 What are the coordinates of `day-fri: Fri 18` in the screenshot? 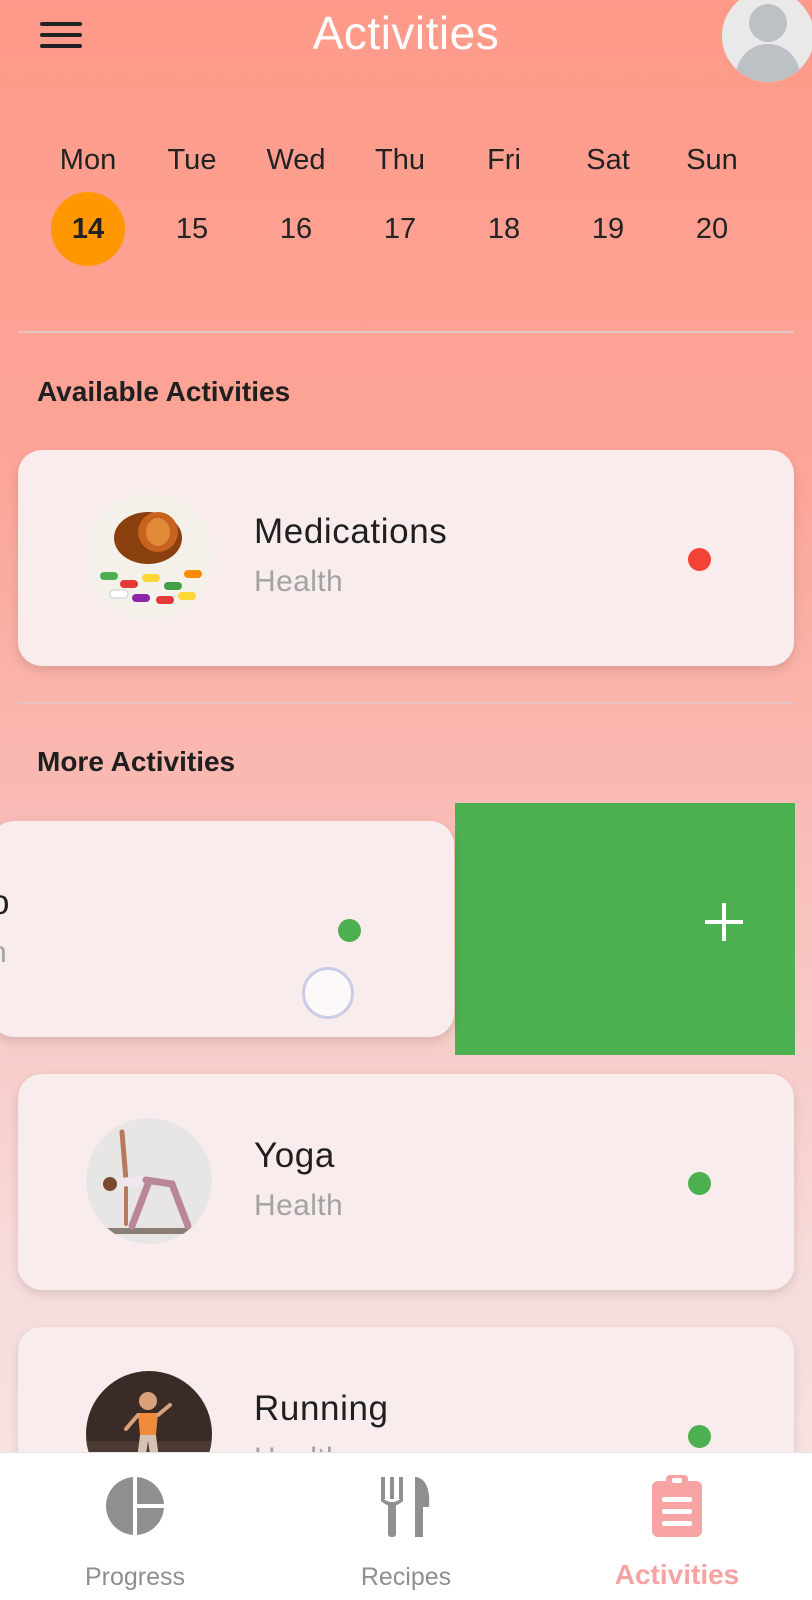 It's located at (504, 202).